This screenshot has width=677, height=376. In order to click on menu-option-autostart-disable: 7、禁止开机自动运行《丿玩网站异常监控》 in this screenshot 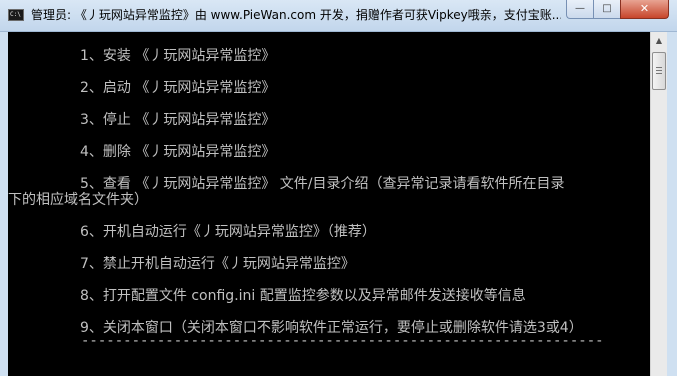, I will do `click(217, 264)`.